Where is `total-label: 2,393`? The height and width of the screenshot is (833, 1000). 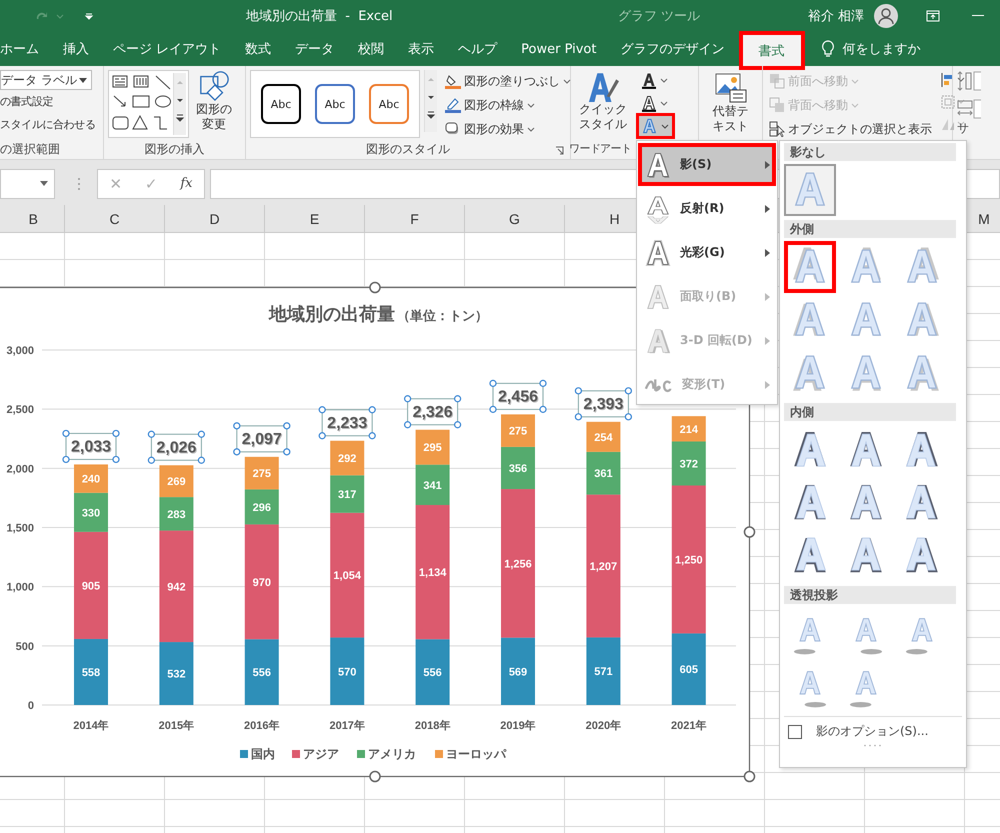 total-label: 2,393 is located at coordinates (603, 403).